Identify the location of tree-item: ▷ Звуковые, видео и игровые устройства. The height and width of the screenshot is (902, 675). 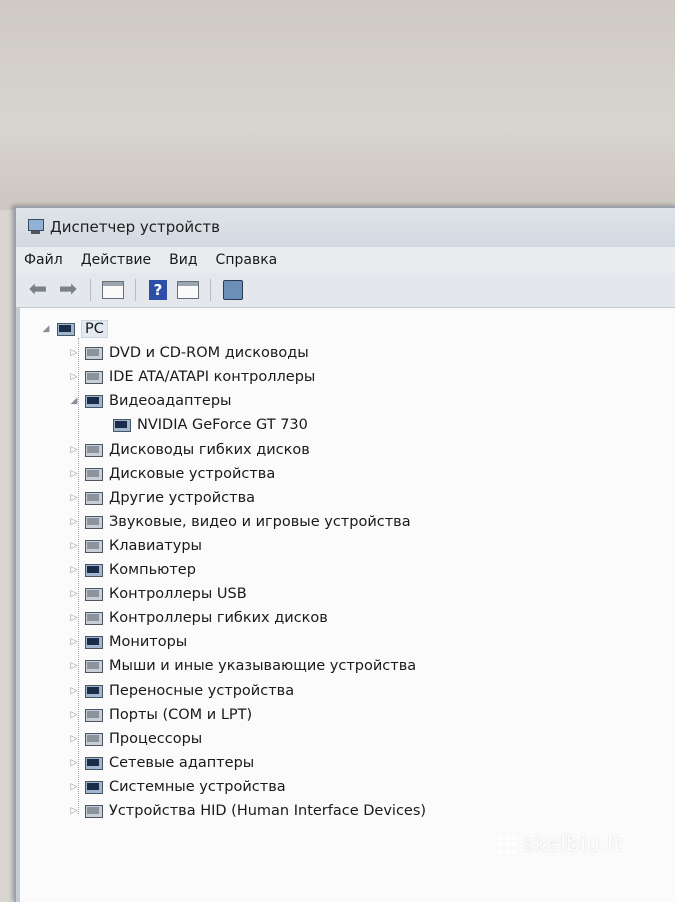
(239, 522).